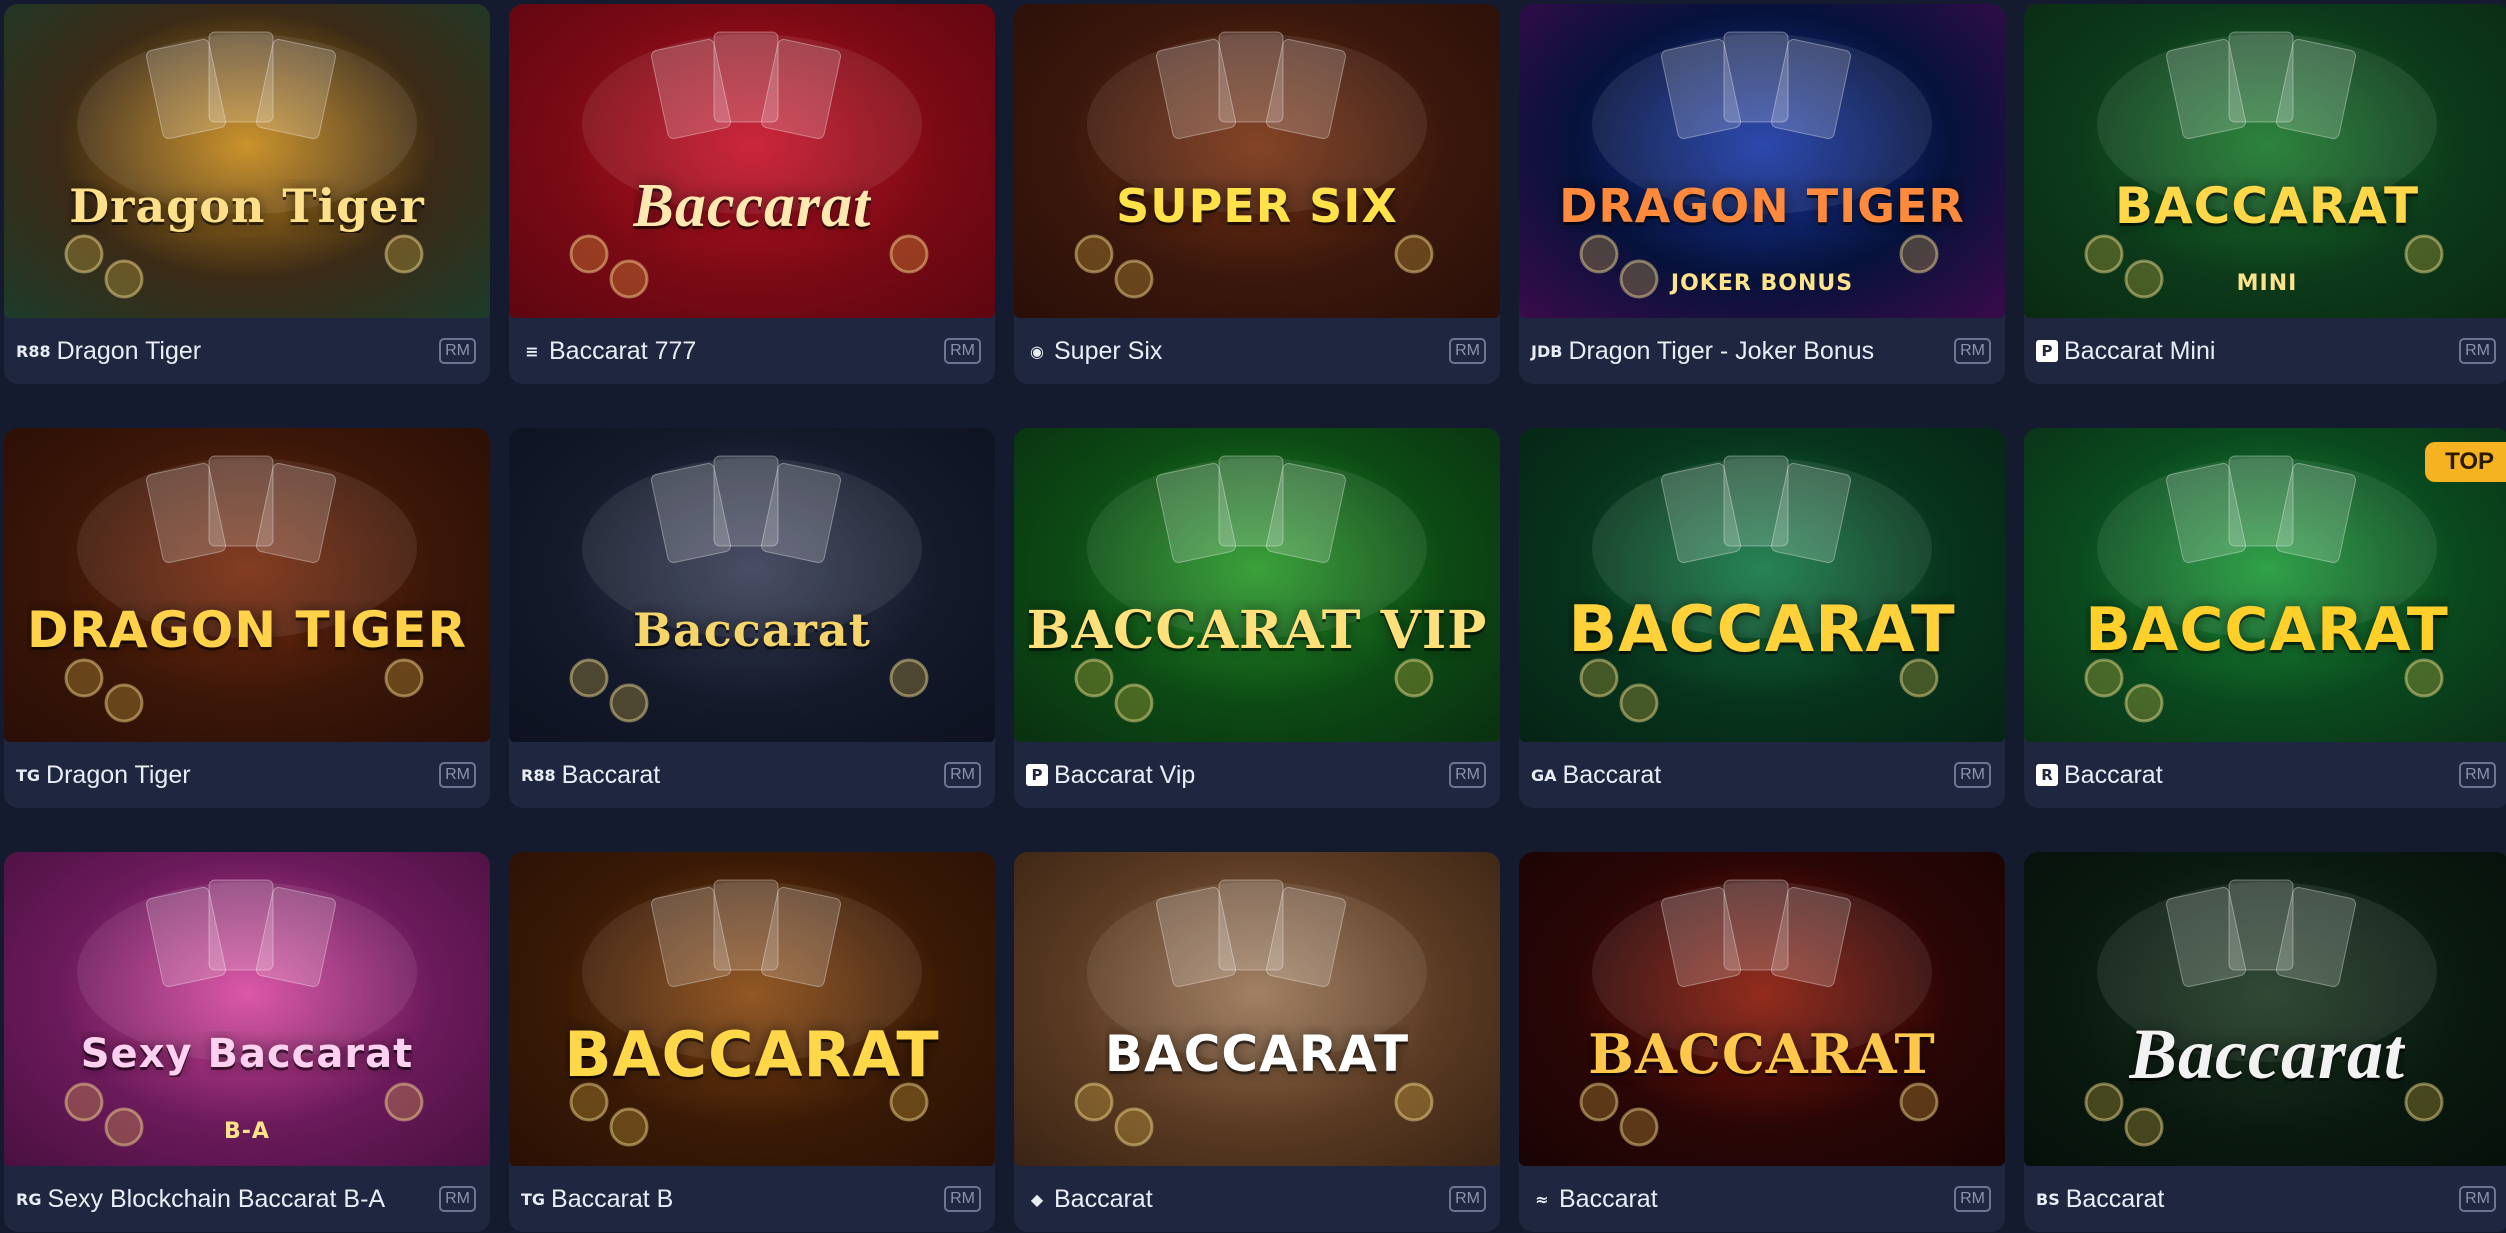 The height and width of the screenshot is (1233, 2506). Describe the element at coordinates (247, 1131) in the screenshot. I see `game-art-subtitle: B-A` at that location.